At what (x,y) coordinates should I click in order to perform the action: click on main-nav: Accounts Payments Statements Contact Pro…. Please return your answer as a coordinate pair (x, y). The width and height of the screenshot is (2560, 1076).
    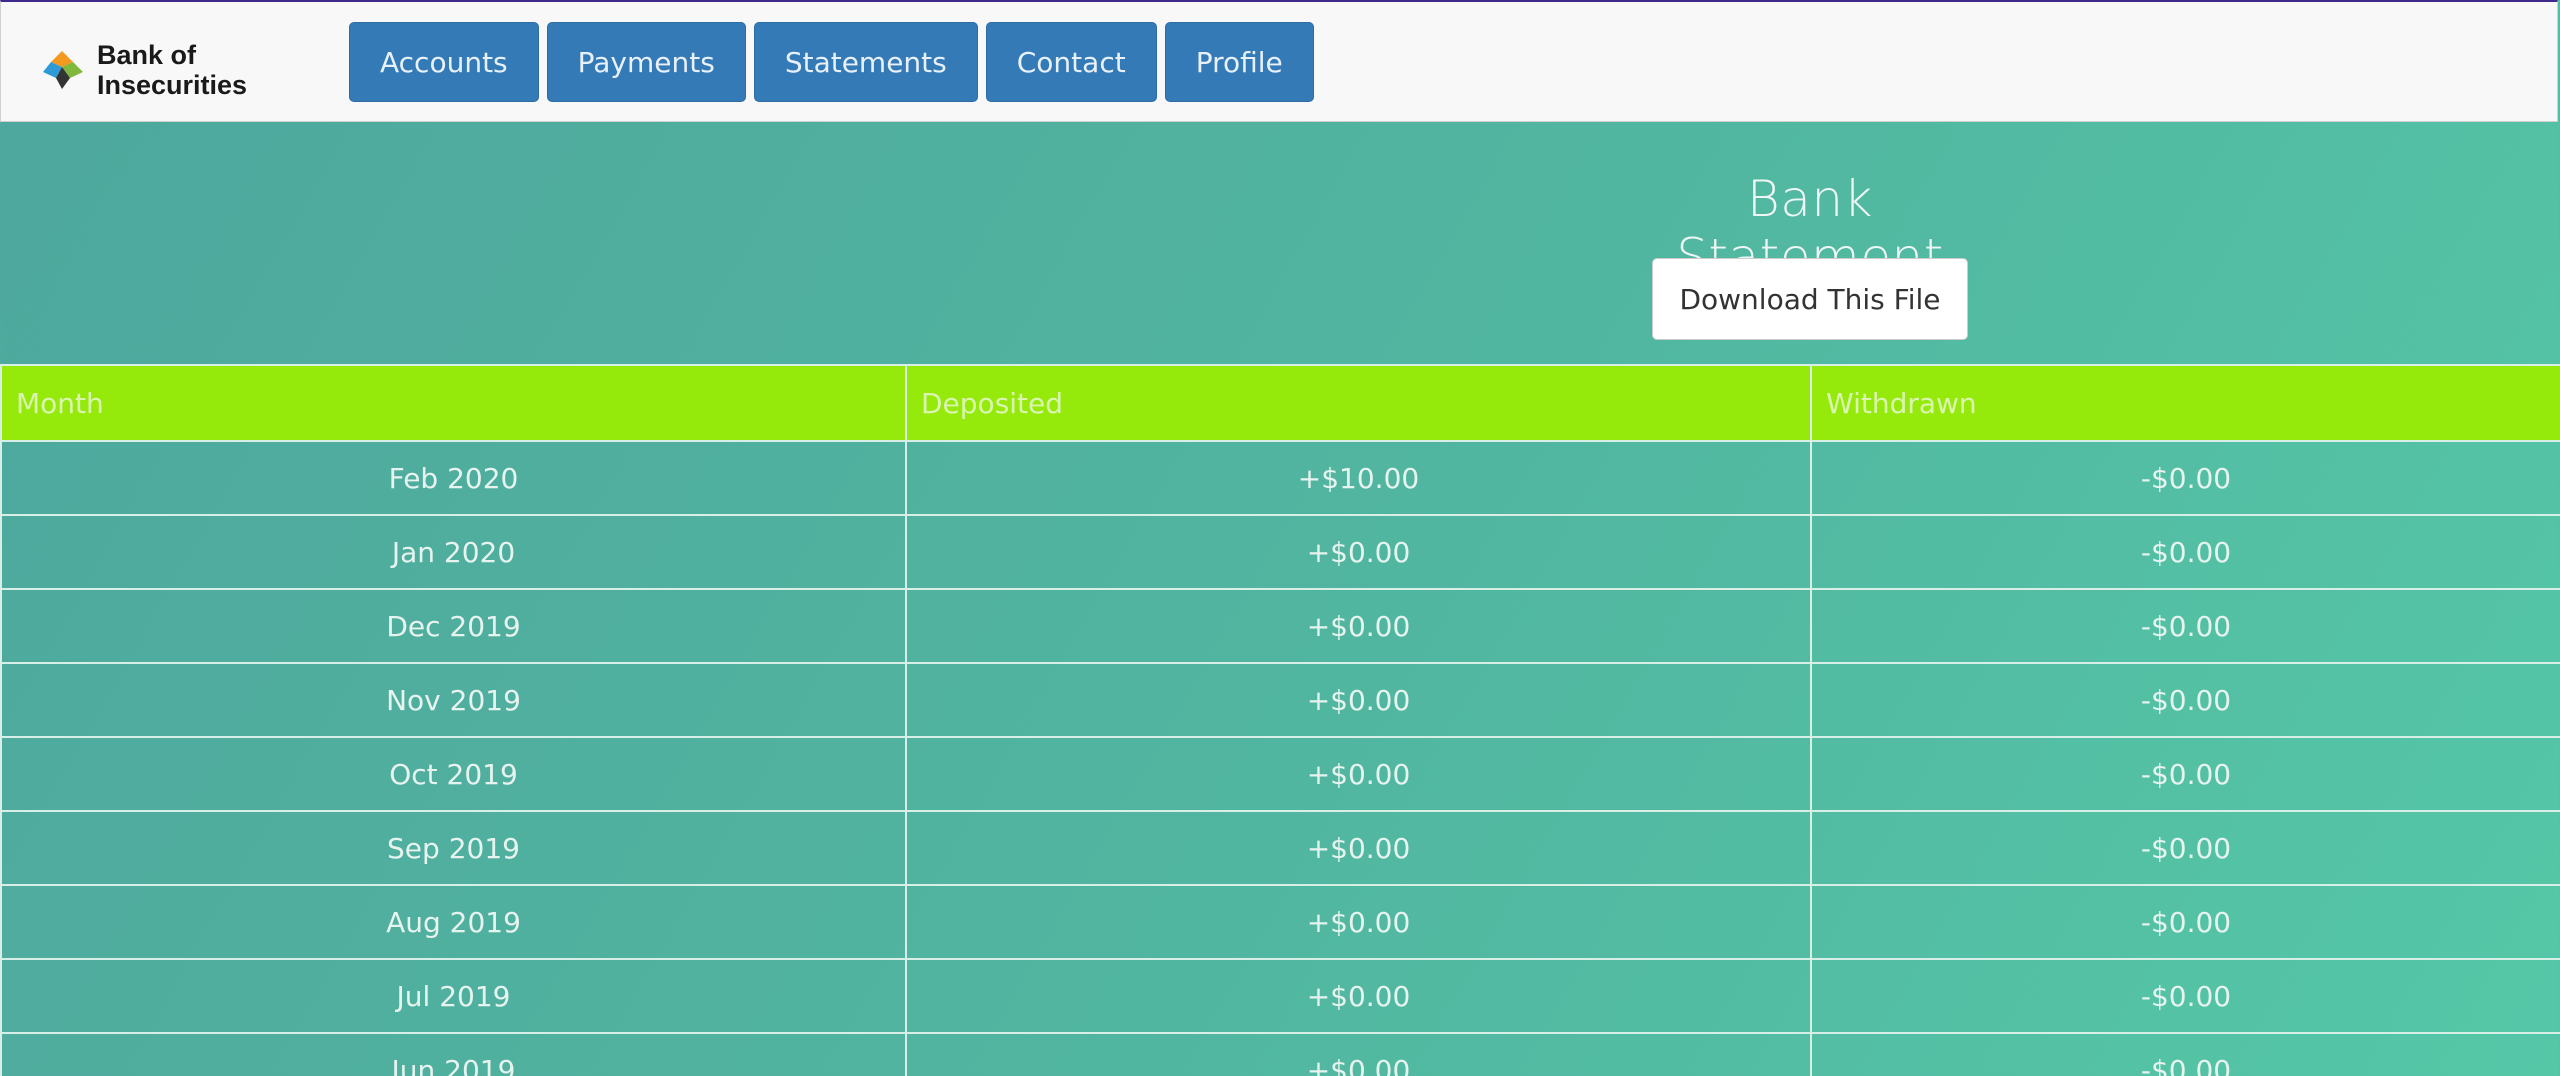
    Looking at the image, I should click on (831, 62).